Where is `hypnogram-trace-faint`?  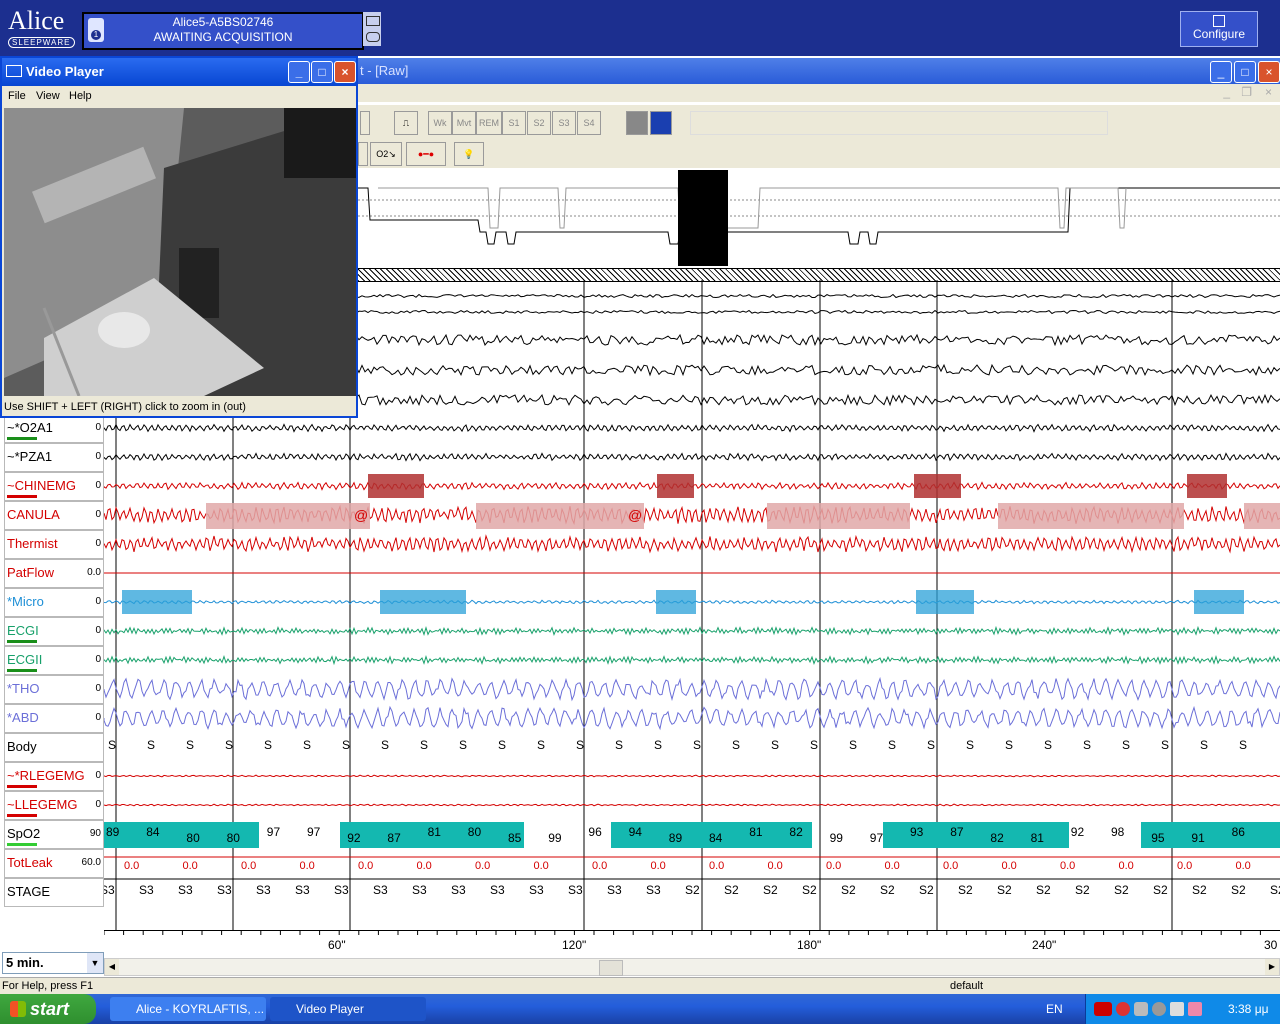
hypnogram-trace-faint is located at coordinates (752, 208).